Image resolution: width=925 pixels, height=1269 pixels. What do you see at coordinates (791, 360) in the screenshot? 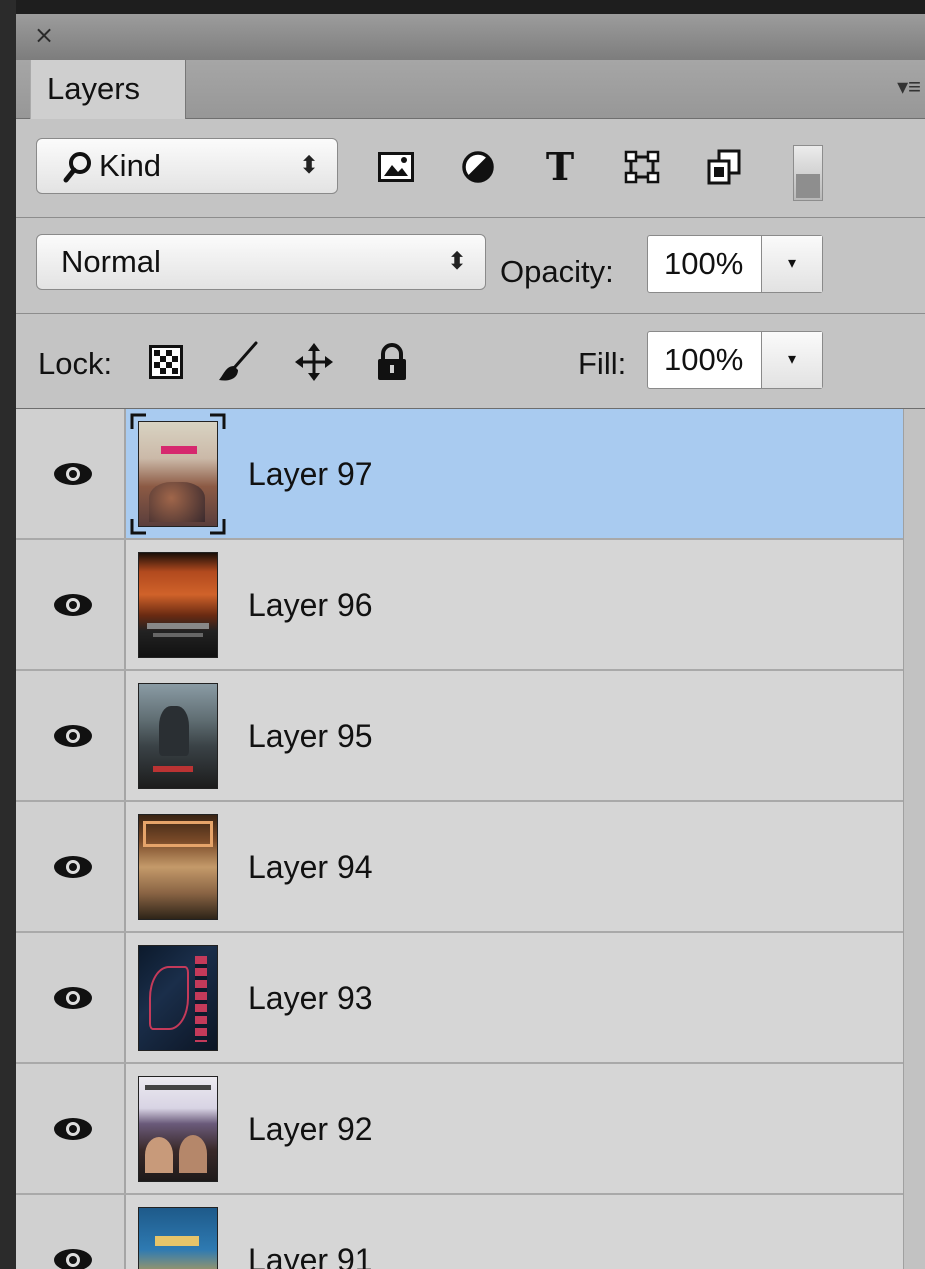
I see `fill-dropdown-icon: ▾` at bounding box center [791, 360].